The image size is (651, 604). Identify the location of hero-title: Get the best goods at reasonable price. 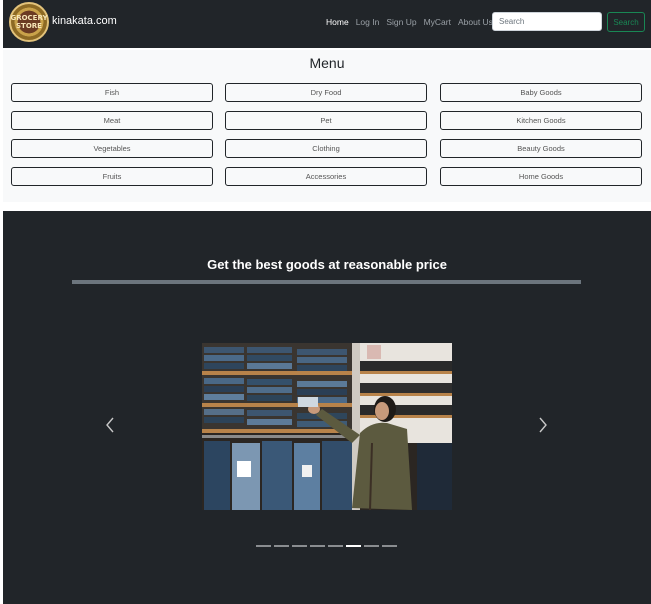
(327, 264).